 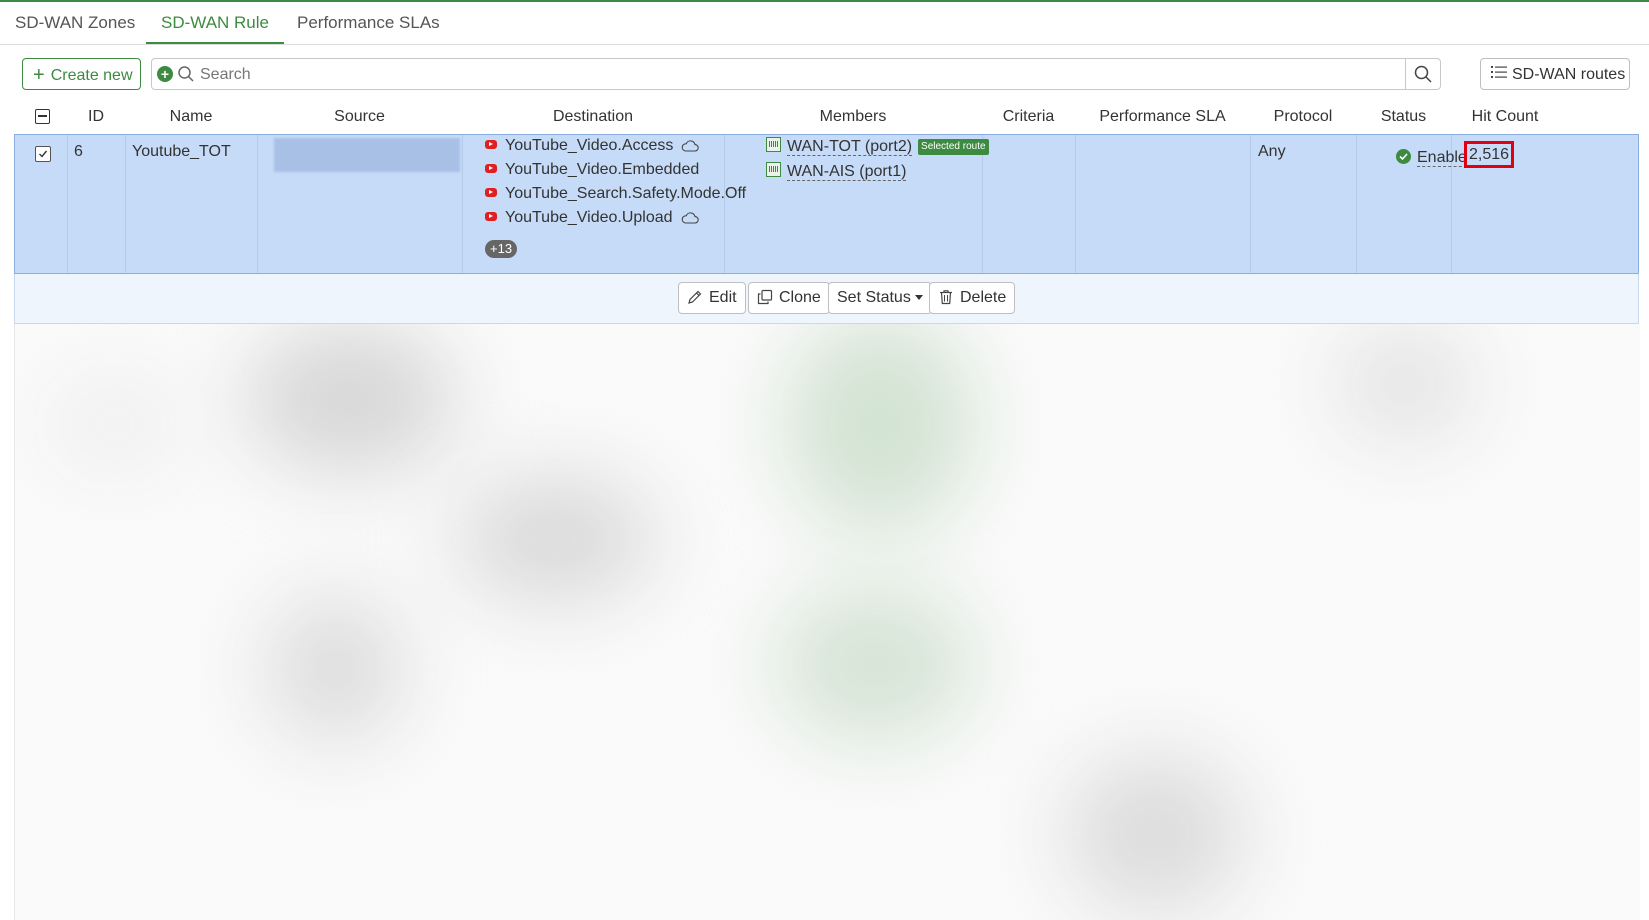 I want to click on row-checkbox, so click(x=43, y=154).